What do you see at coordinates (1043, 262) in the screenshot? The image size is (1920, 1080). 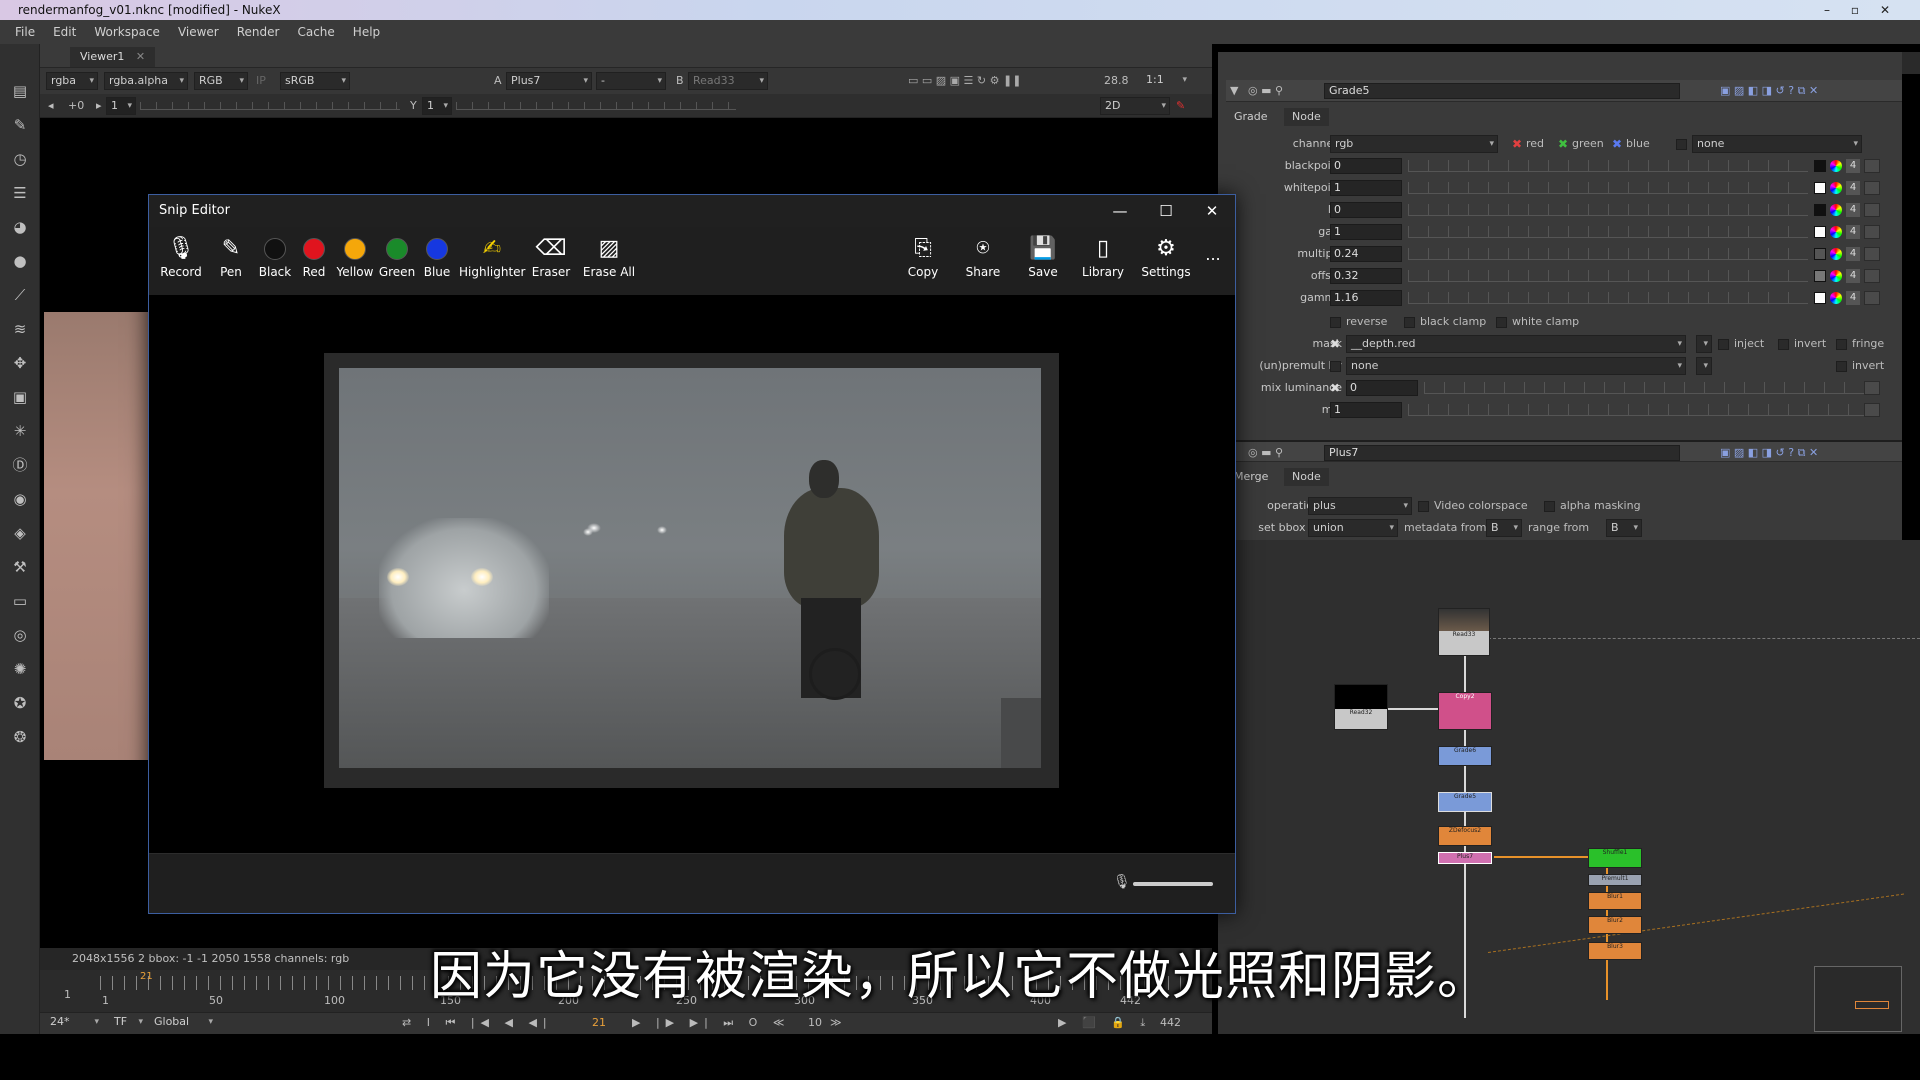 I see `save-button: 💾 Save` at bounding box center [1043, 262].